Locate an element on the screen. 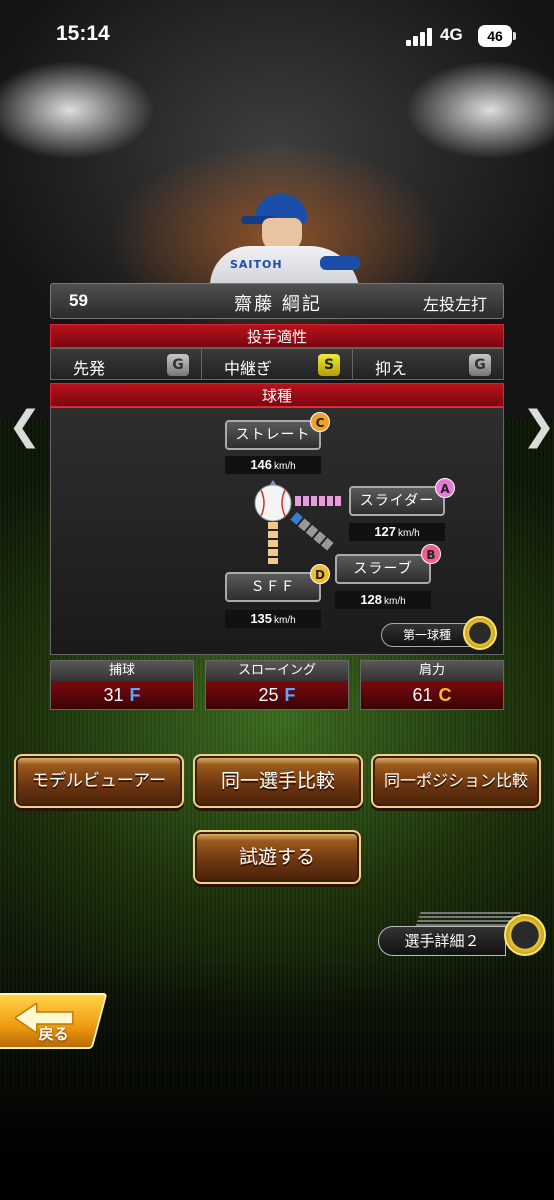 This screenshot has width=554, height=1200. aptitude-grade-badge: S is located at coordinates (329, 365).